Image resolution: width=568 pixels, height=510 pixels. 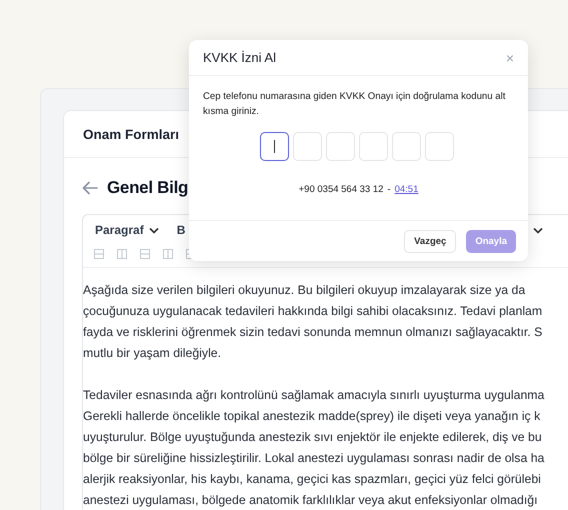 What do you see at coordinates (341, 189) in the screenshot?
I see `phone-number: +90 0354 564 33 12` at bounding box center [341, 189].